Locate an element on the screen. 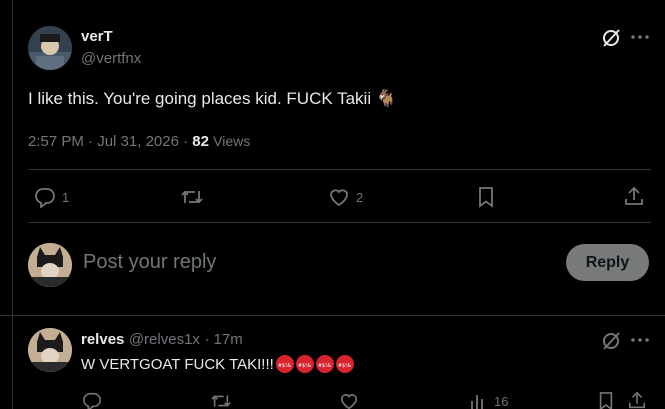 The width and height of the screenshot is (665, 409). reply-button: 1 is located at coordinates (51, 197).